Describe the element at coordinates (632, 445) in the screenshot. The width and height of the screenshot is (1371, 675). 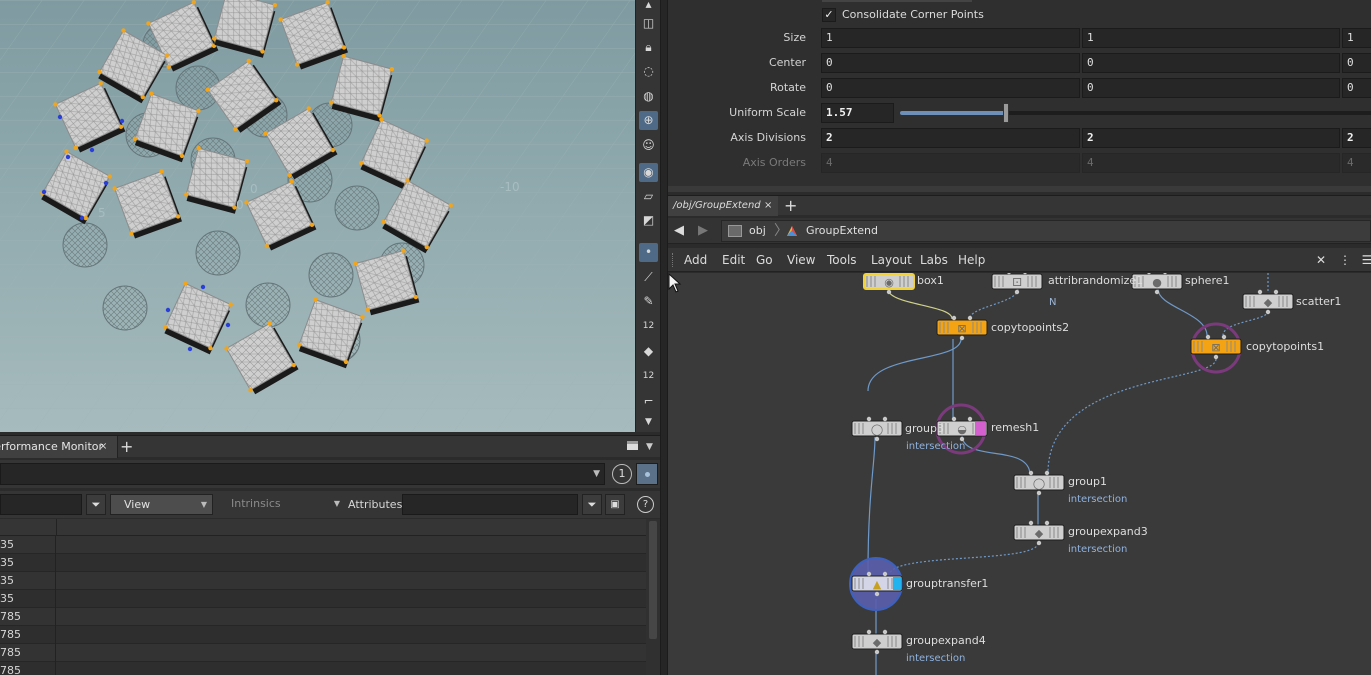
I see `pane-layout-icon` at that location.